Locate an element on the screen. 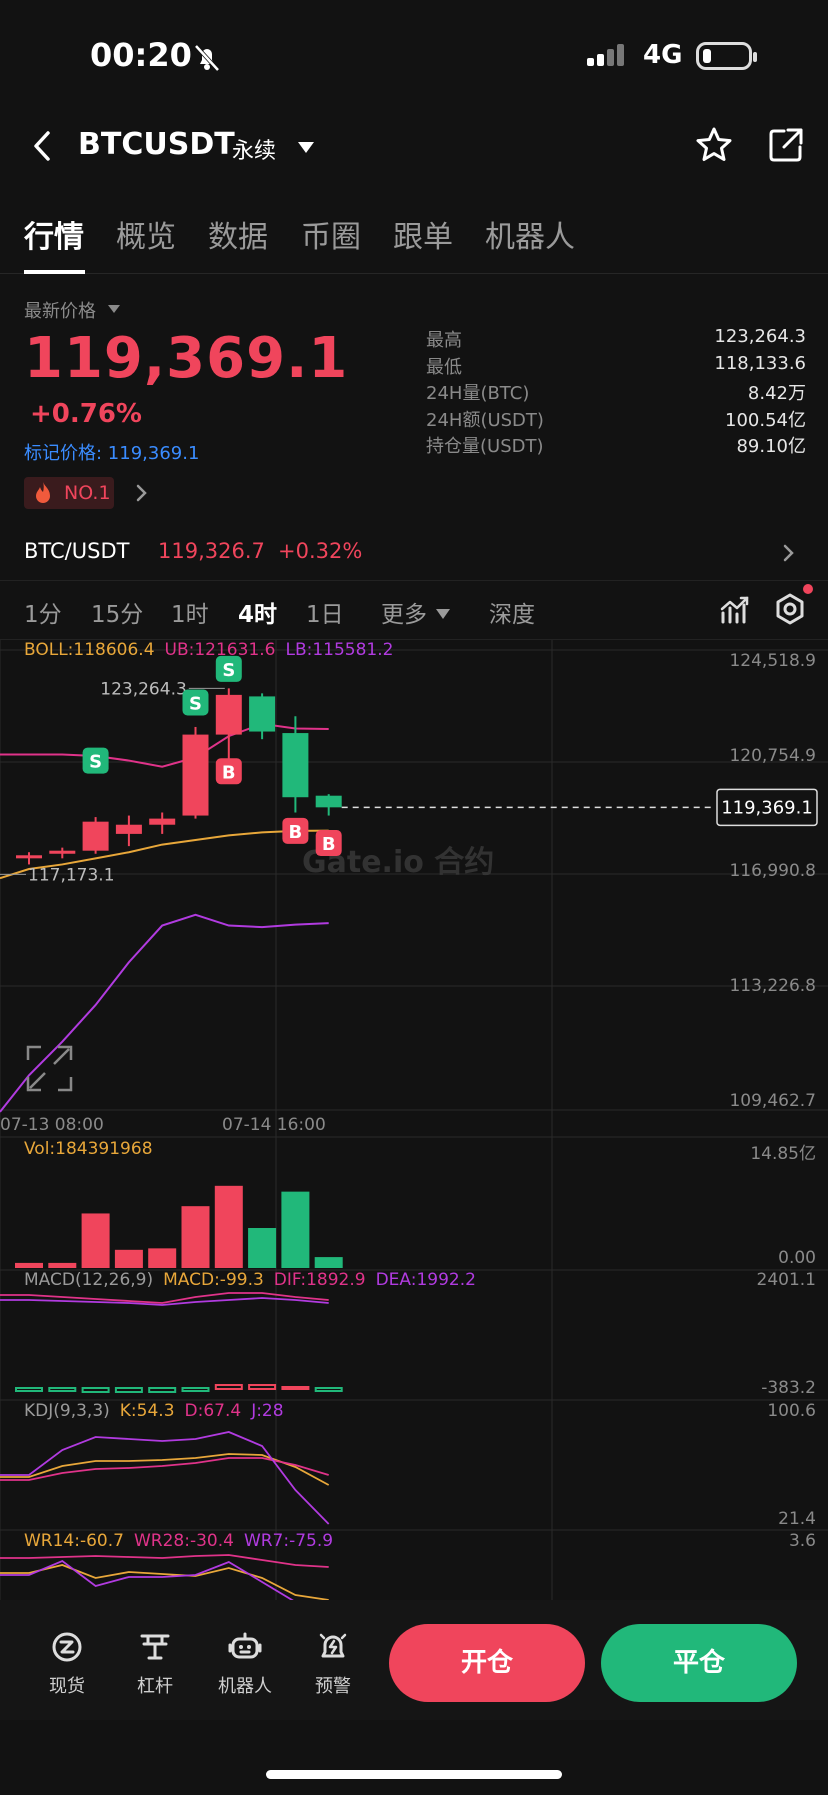  rank-badge: NO.1 is located at coordinates (69, 493).